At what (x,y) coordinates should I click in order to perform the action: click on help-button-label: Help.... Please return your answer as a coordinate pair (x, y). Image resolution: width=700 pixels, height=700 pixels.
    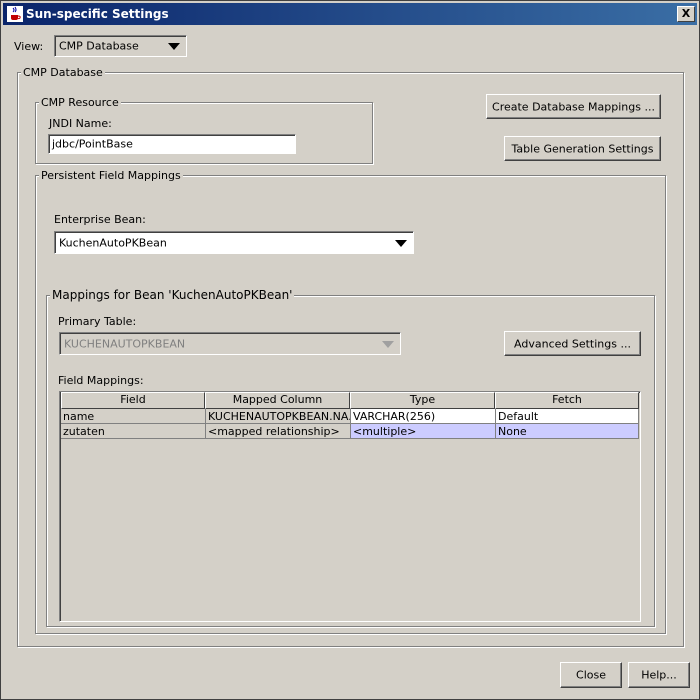
    Looking at the image, I should click on (659, 675).